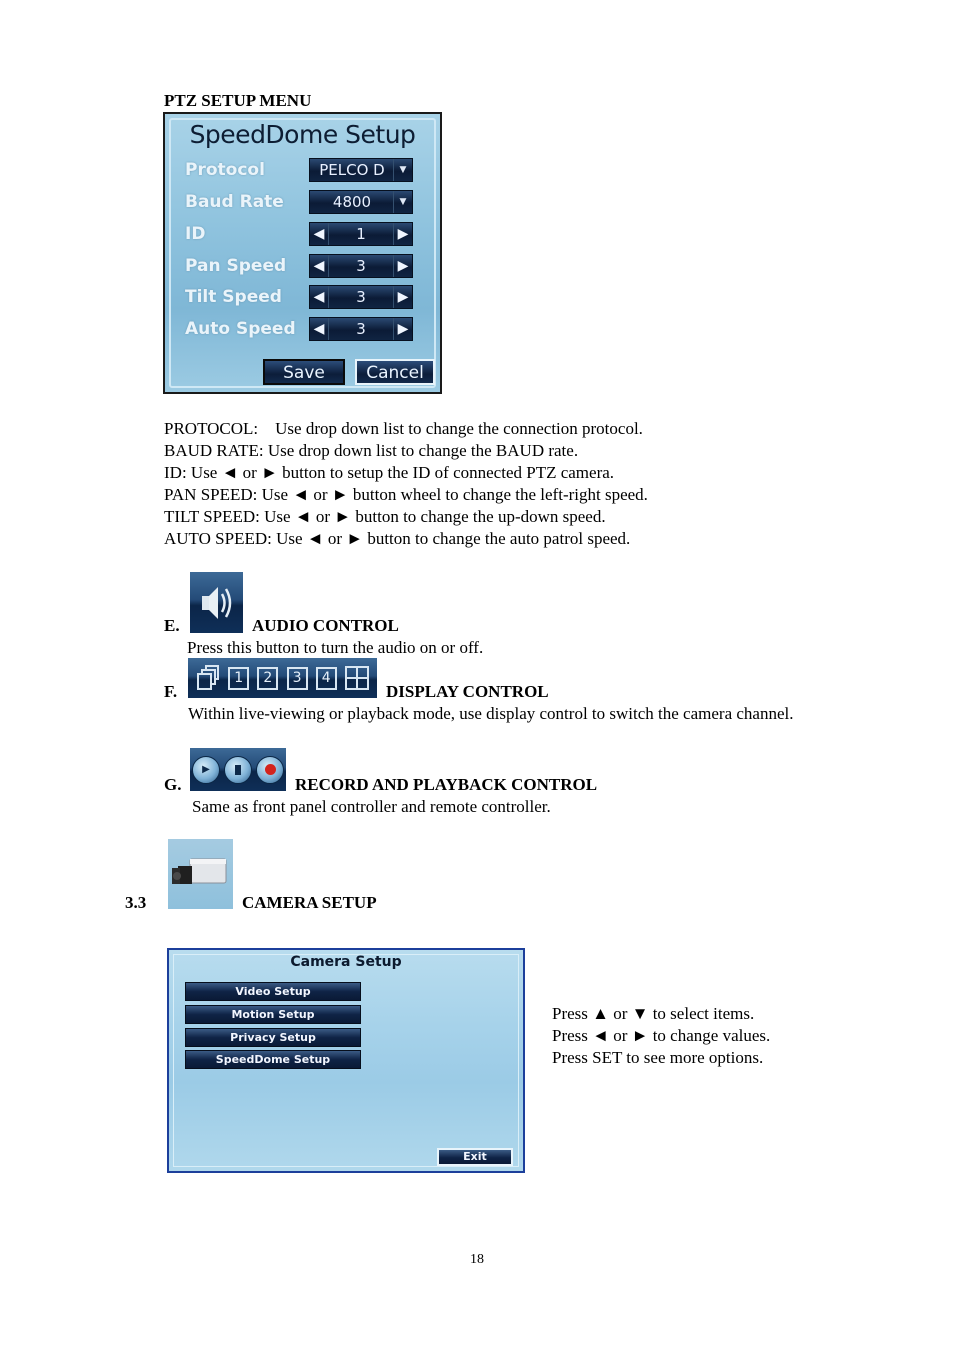 Image resolution: width=954 pixels, height=1350 pixels. What do you see at coordinates (273, 1014) in the screenshot?
I see `motion-setup-button: Motion Setup` at bounding box center [273, 1014].